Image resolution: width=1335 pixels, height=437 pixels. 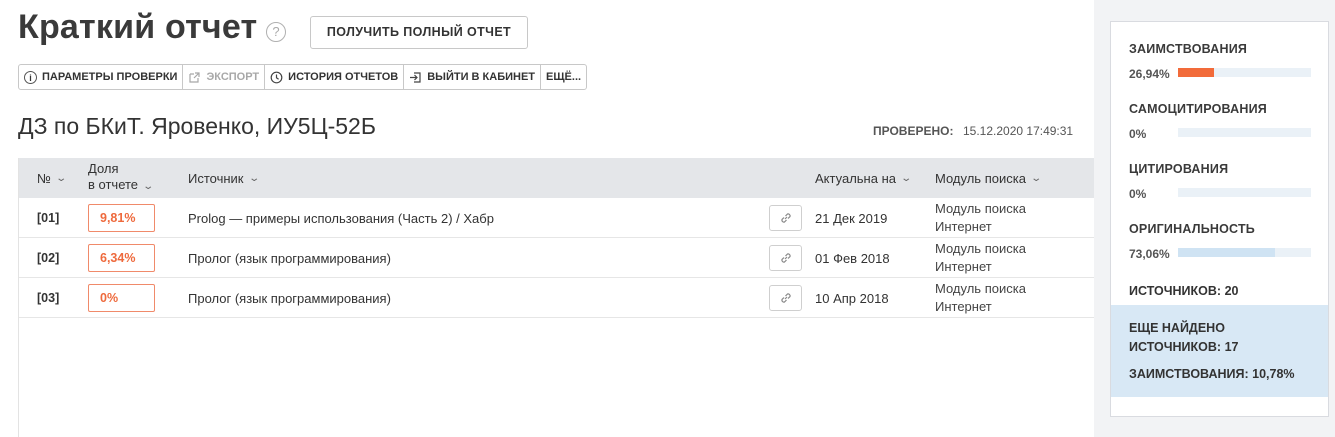 I want to click on found-borrowing: ЗАИМСТВОВАНИЯ: 10,78%, so click(x=1212, y=374).